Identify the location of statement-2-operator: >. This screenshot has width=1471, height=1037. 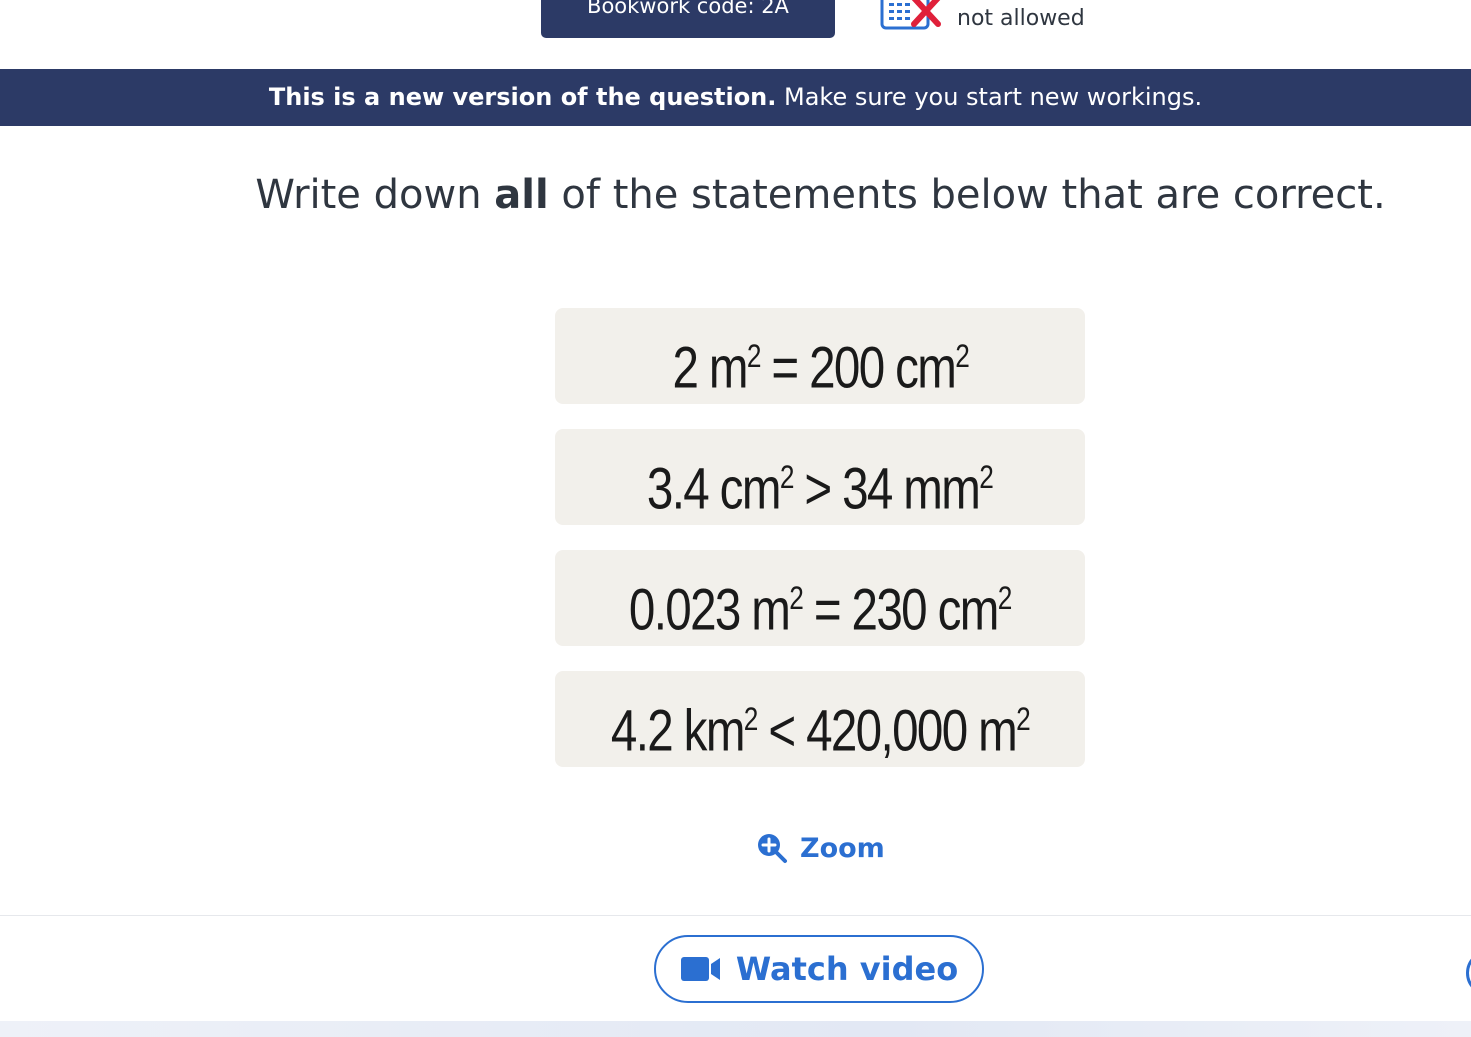
(818, 489).